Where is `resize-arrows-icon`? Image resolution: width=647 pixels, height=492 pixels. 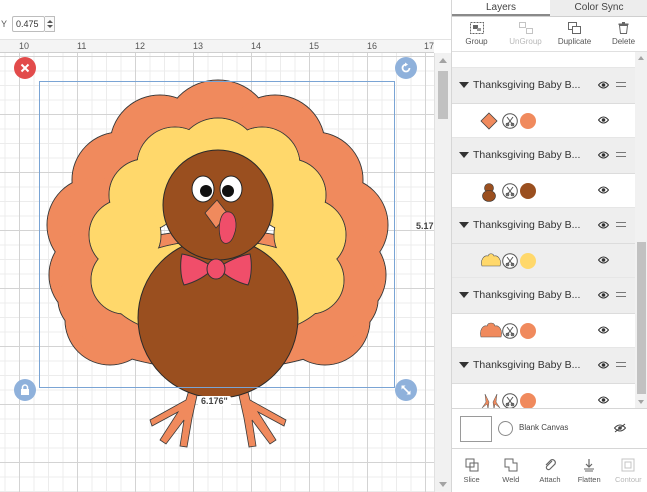
resize-arrows-icon is located at coordinates (406, 390).